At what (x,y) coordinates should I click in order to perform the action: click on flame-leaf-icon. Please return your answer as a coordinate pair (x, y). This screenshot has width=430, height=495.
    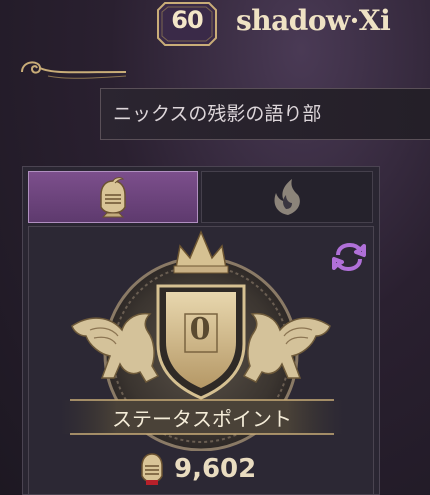
    Looking at the image, I should click on (287, 197).